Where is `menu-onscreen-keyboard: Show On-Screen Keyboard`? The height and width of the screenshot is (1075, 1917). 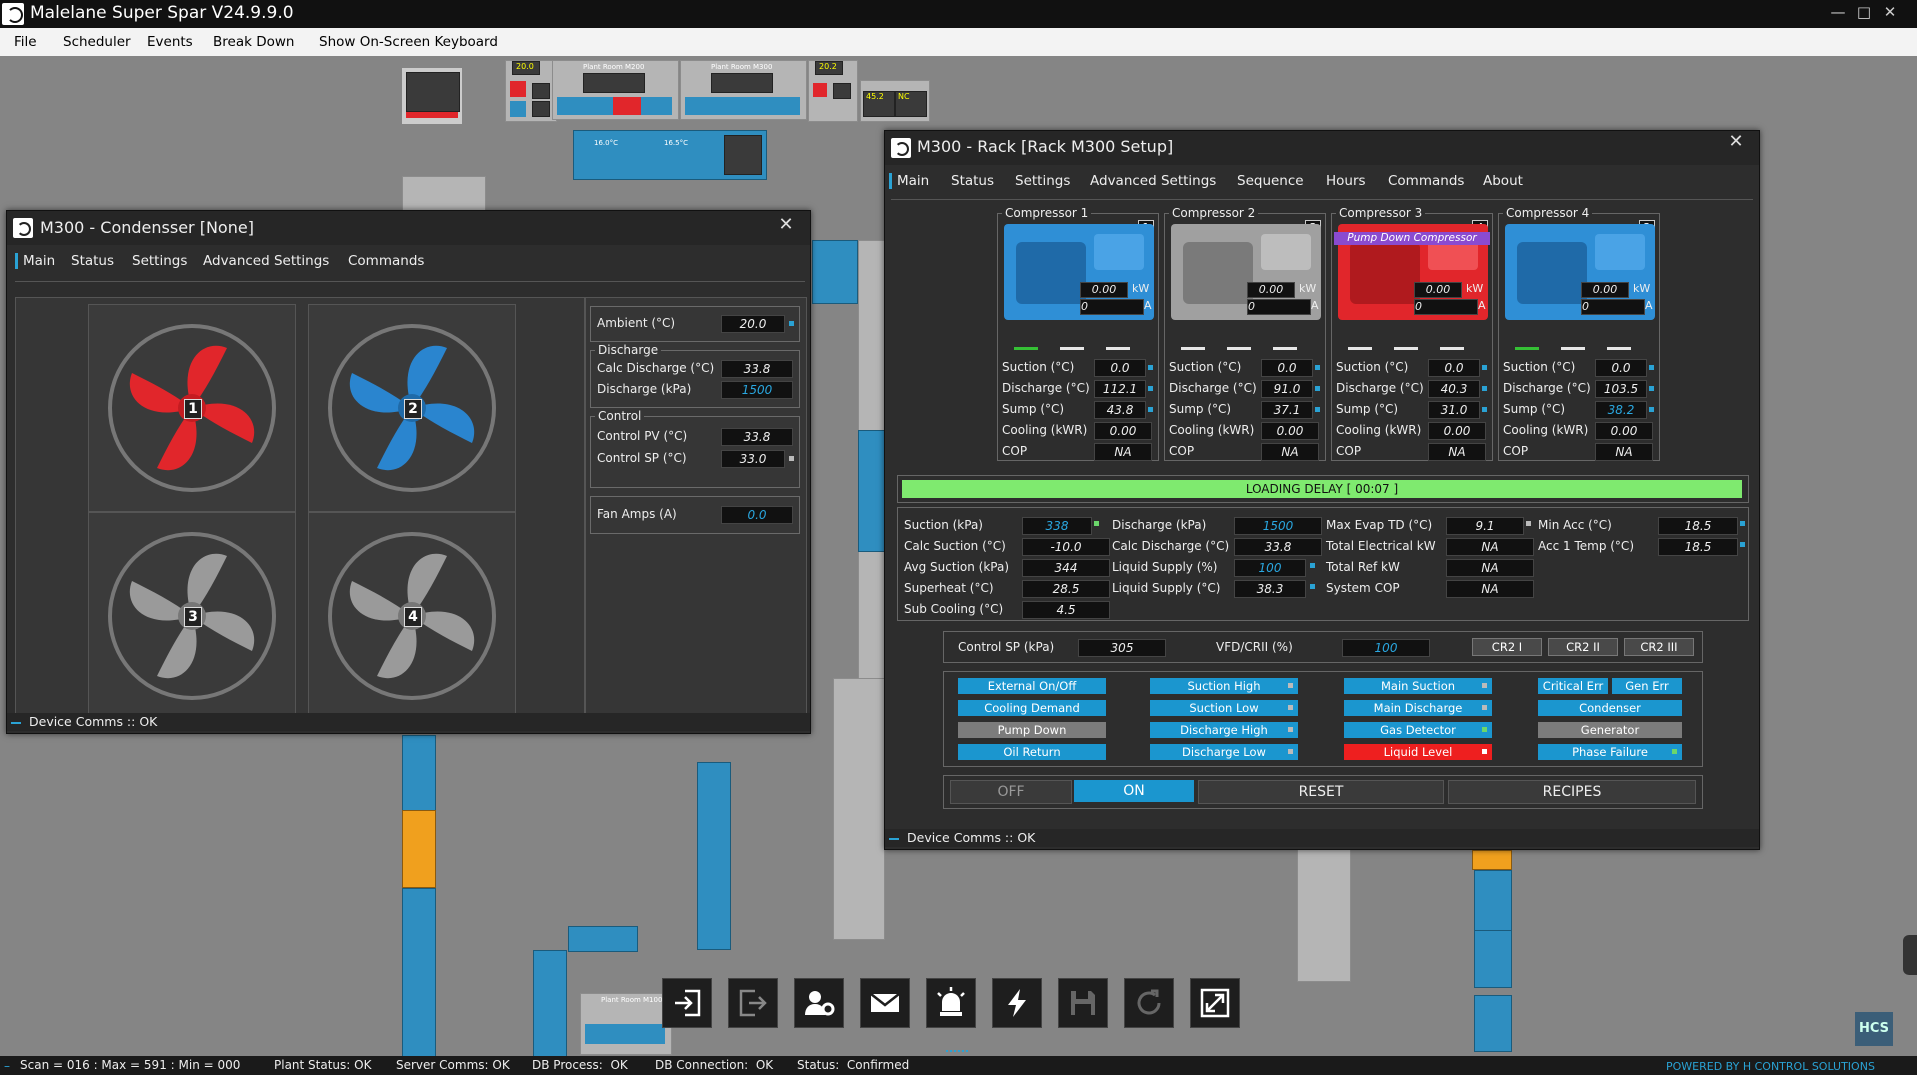 menu-onscreen-keyboard: Show On-Screen Keyboard is located at coordinates (408, 42).